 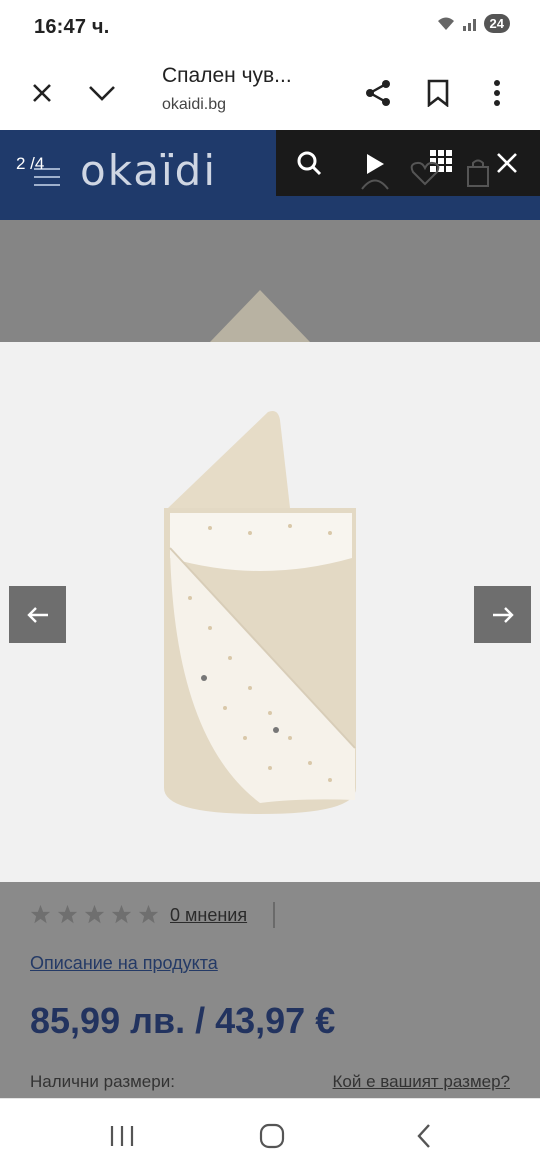 I want to click on divider, so click(x=274, y=915).